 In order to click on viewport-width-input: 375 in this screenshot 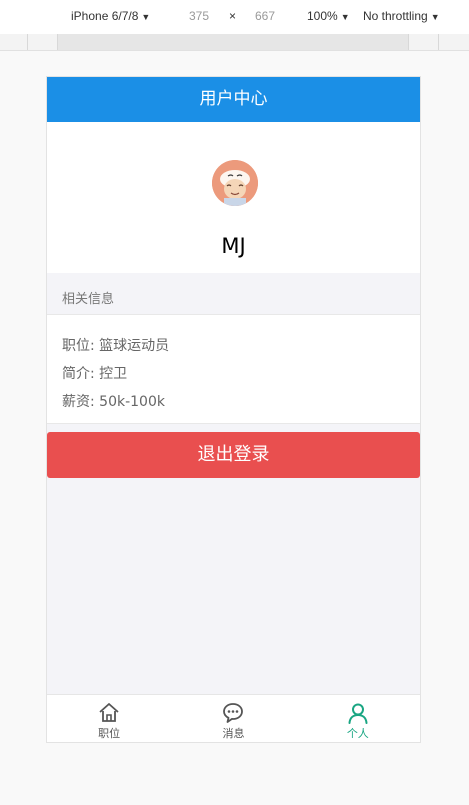, I will do `click(199, 16)`.